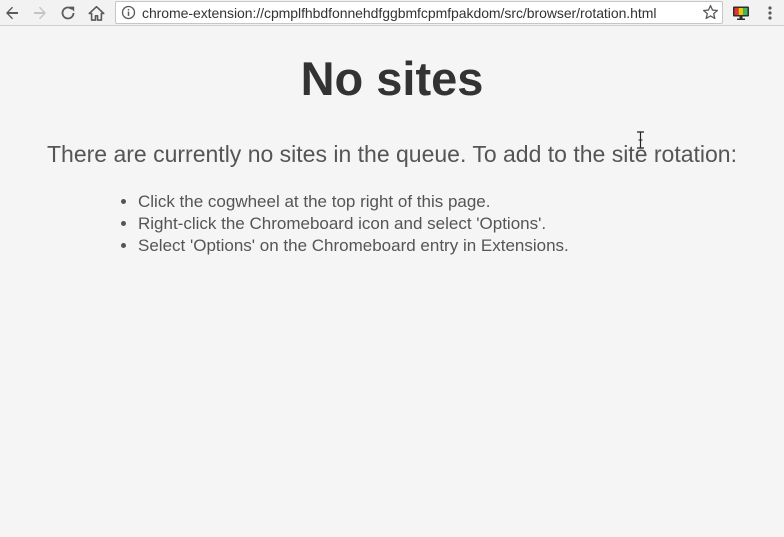 The height and width of the screenshot is (537, 784). What do you see at coordinates (640, 140) in the screenshot?
I see `text-cursor-icon` at bounding box center [640, 140].